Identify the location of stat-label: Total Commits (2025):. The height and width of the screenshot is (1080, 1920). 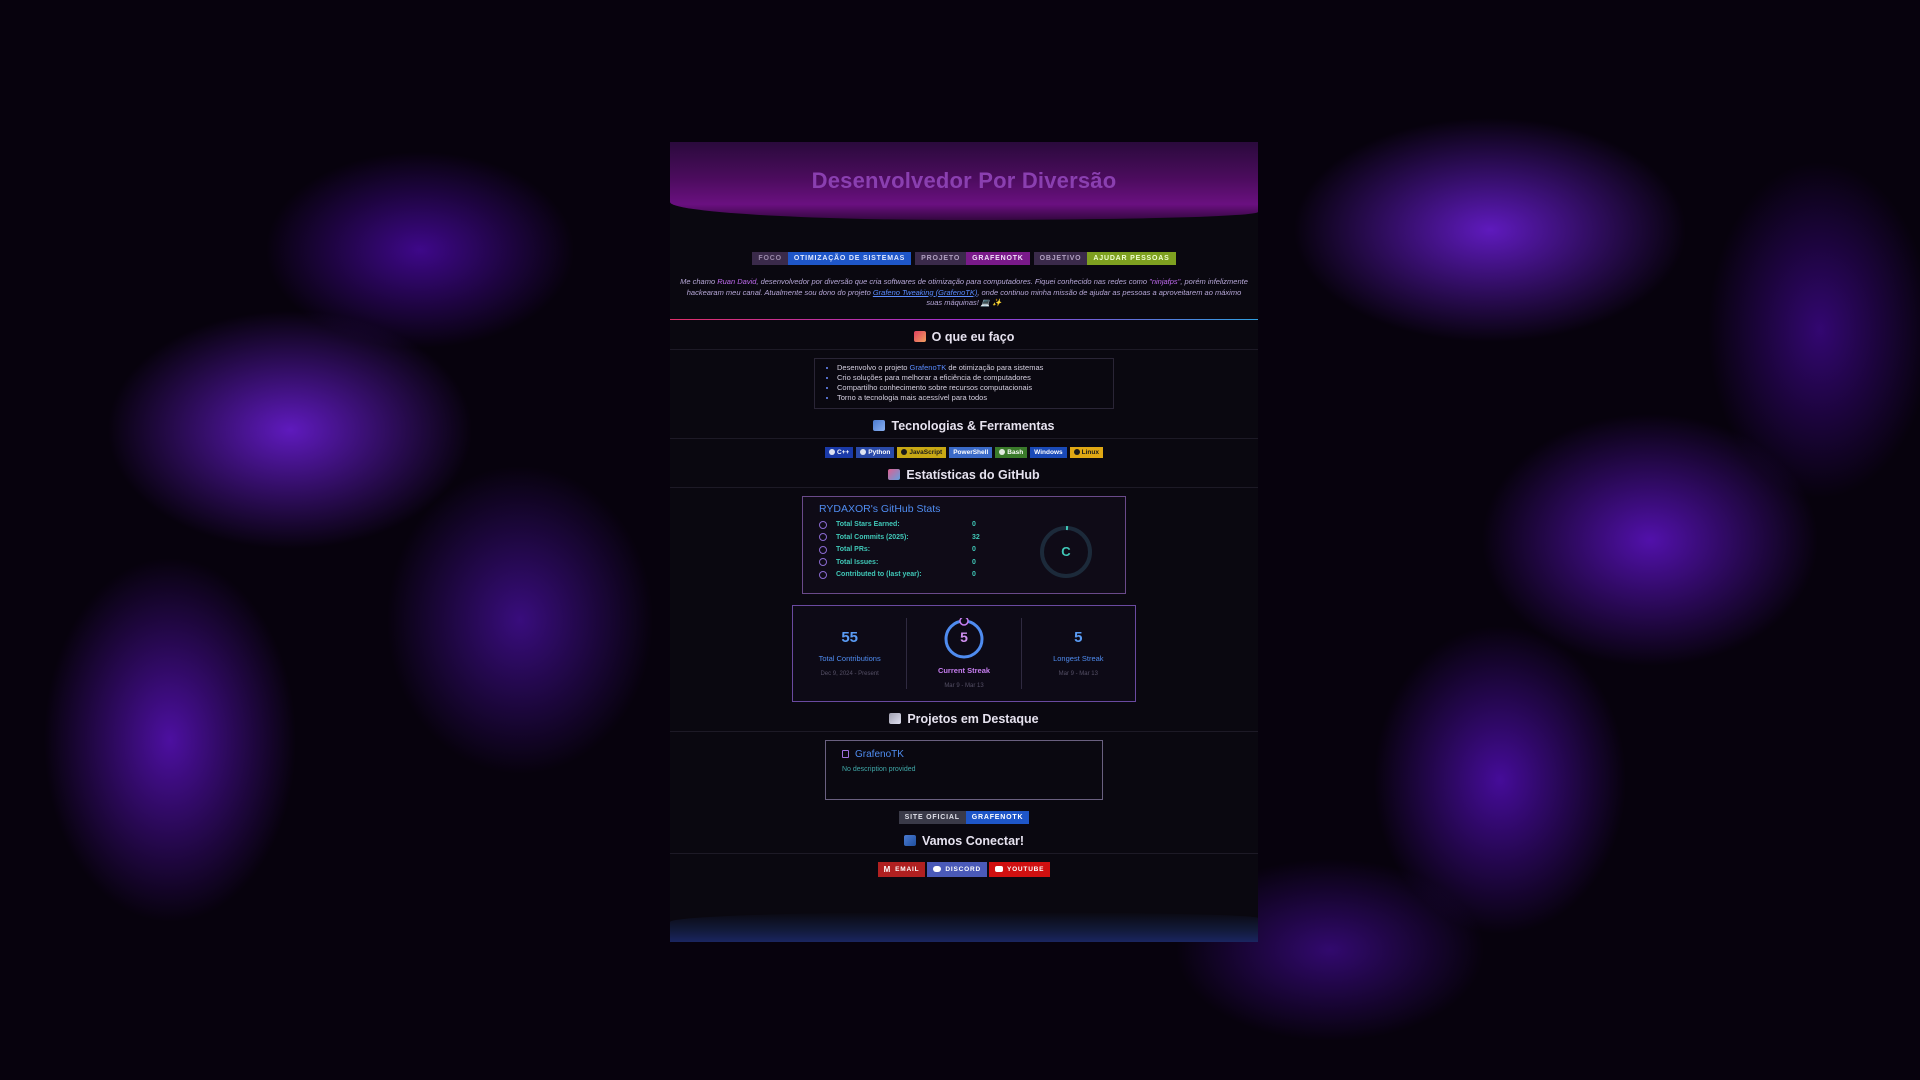
(872, 537).